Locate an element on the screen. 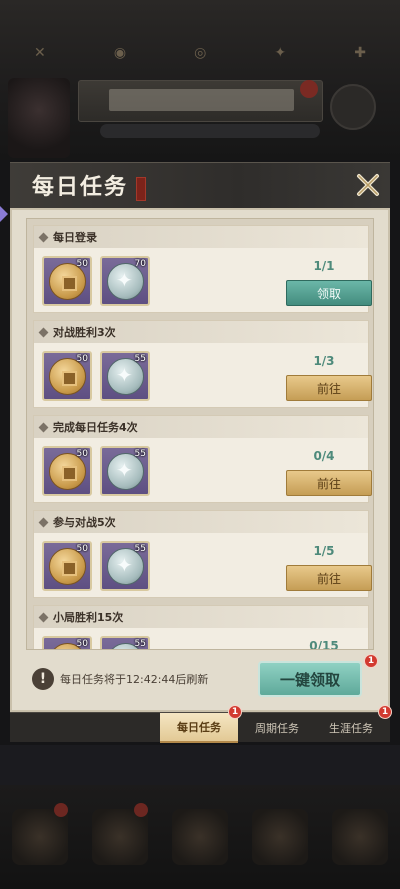  notice-icon: ! is located at coordinates (43, 679).